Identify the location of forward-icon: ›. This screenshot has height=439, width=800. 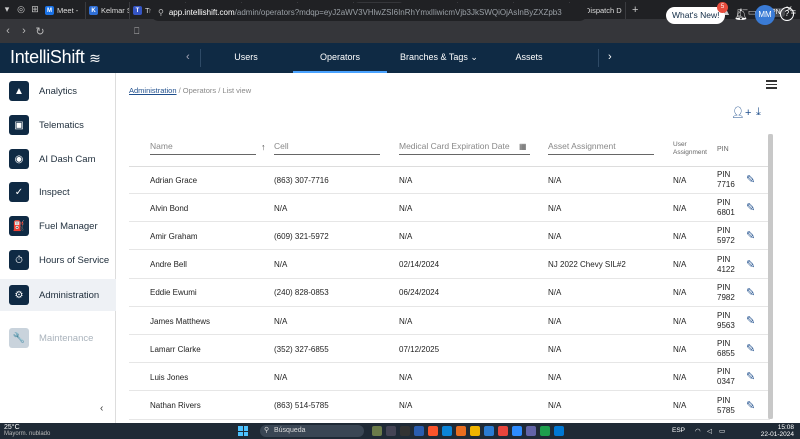
(24, 31).